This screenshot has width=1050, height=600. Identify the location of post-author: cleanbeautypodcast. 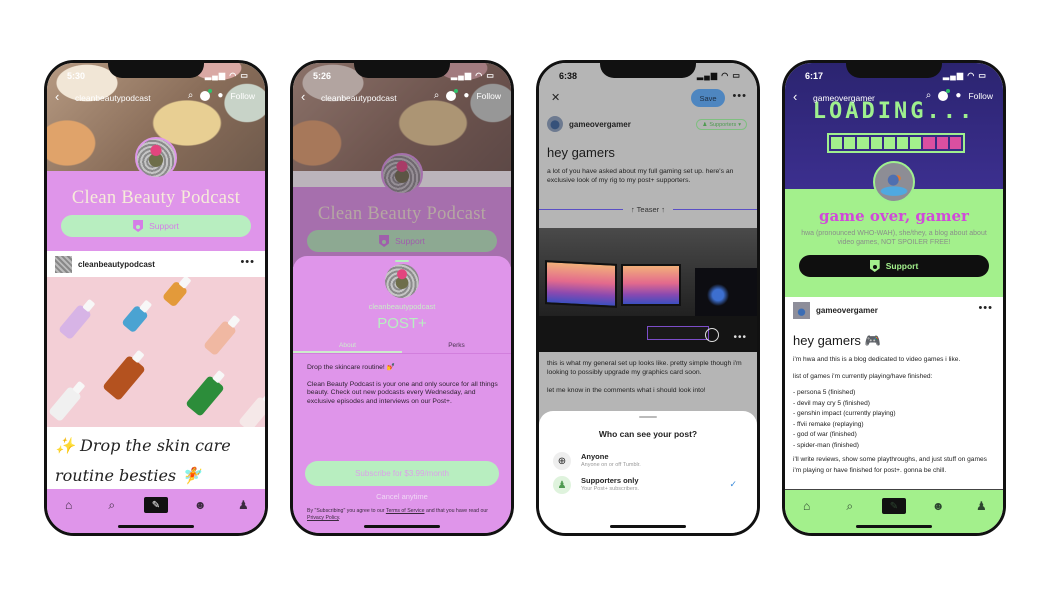
(116, 264).